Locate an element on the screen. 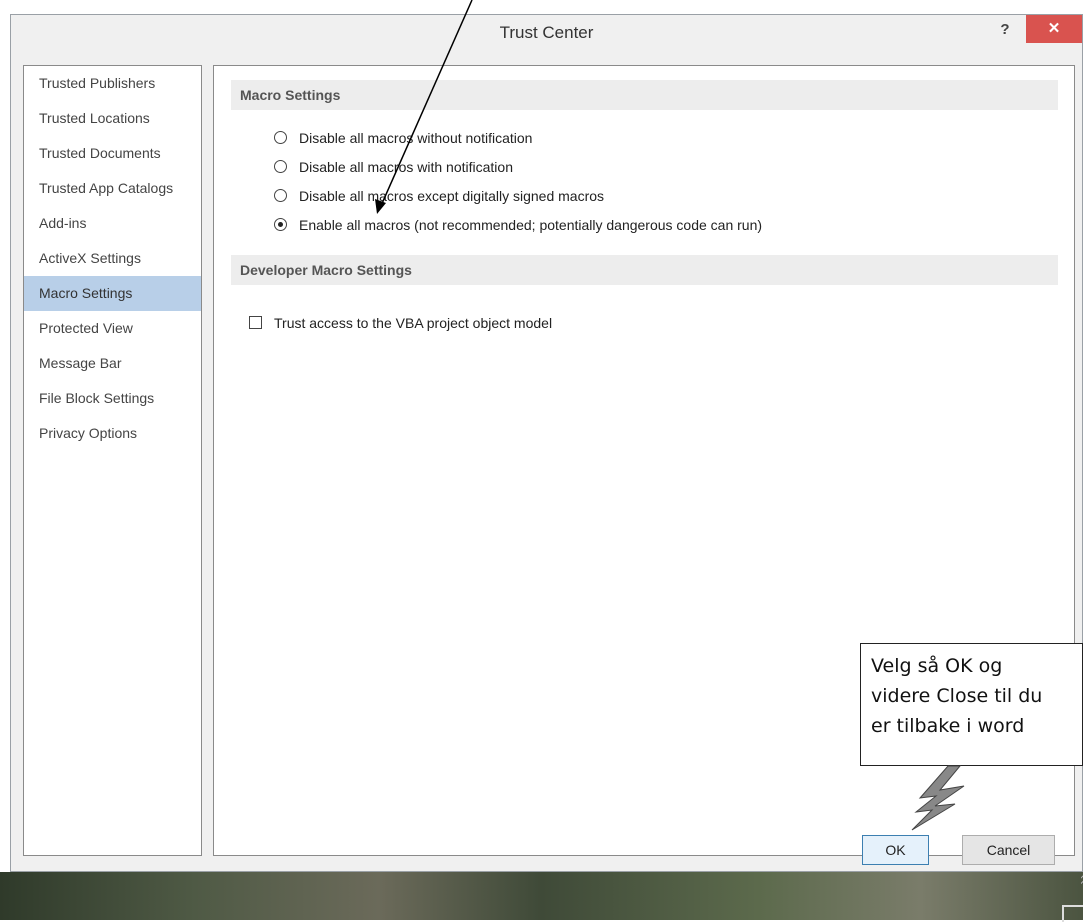 Image resolution: width=1083 pixels, height=922 pixels. sidebar-item-trusted-app-catalogs: Trusted App Catalogs is located at coordinates (112, 188).